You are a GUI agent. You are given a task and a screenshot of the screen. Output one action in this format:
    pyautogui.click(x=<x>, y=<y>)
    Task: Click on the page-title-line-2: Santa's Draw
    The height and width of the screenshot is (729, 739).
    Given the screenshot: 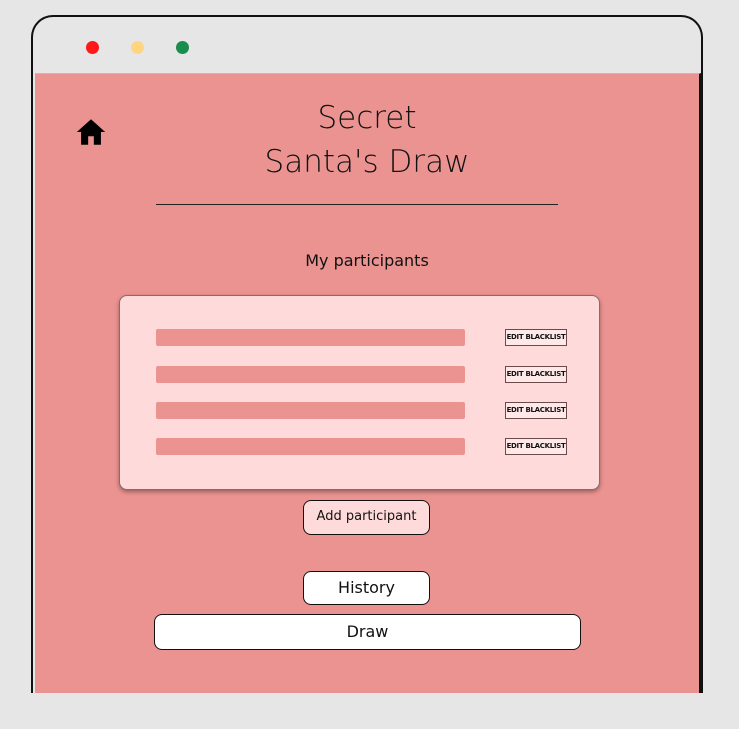 What is the action you would take?
    pyautogui.click(x=367, y=162)
    